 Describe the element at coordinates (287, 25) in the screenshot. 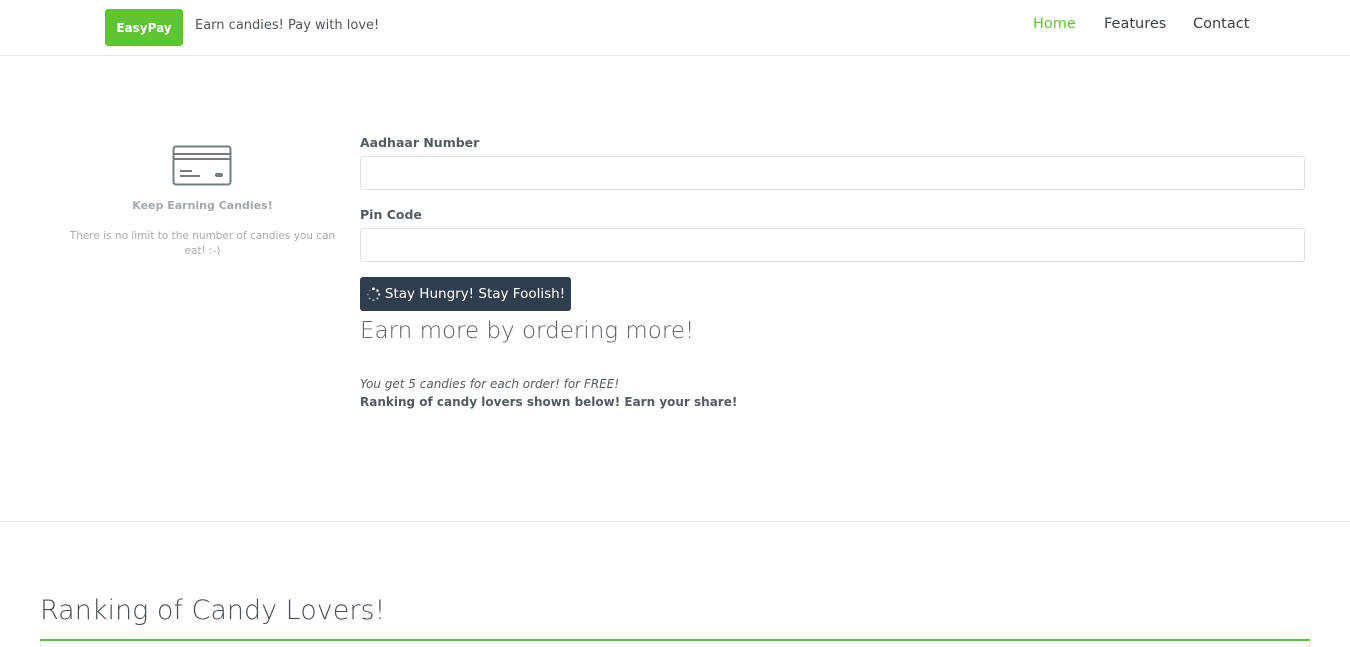

I see `site-tagline: Earn candies! Pay with love!` at that location.